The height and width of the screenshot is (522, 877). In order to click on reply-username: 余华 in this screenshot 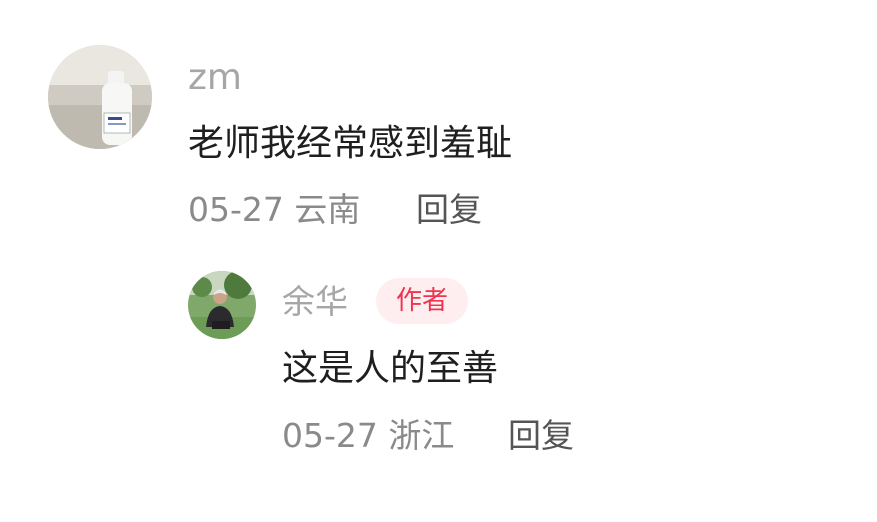, I will do `click(315, 302)`.